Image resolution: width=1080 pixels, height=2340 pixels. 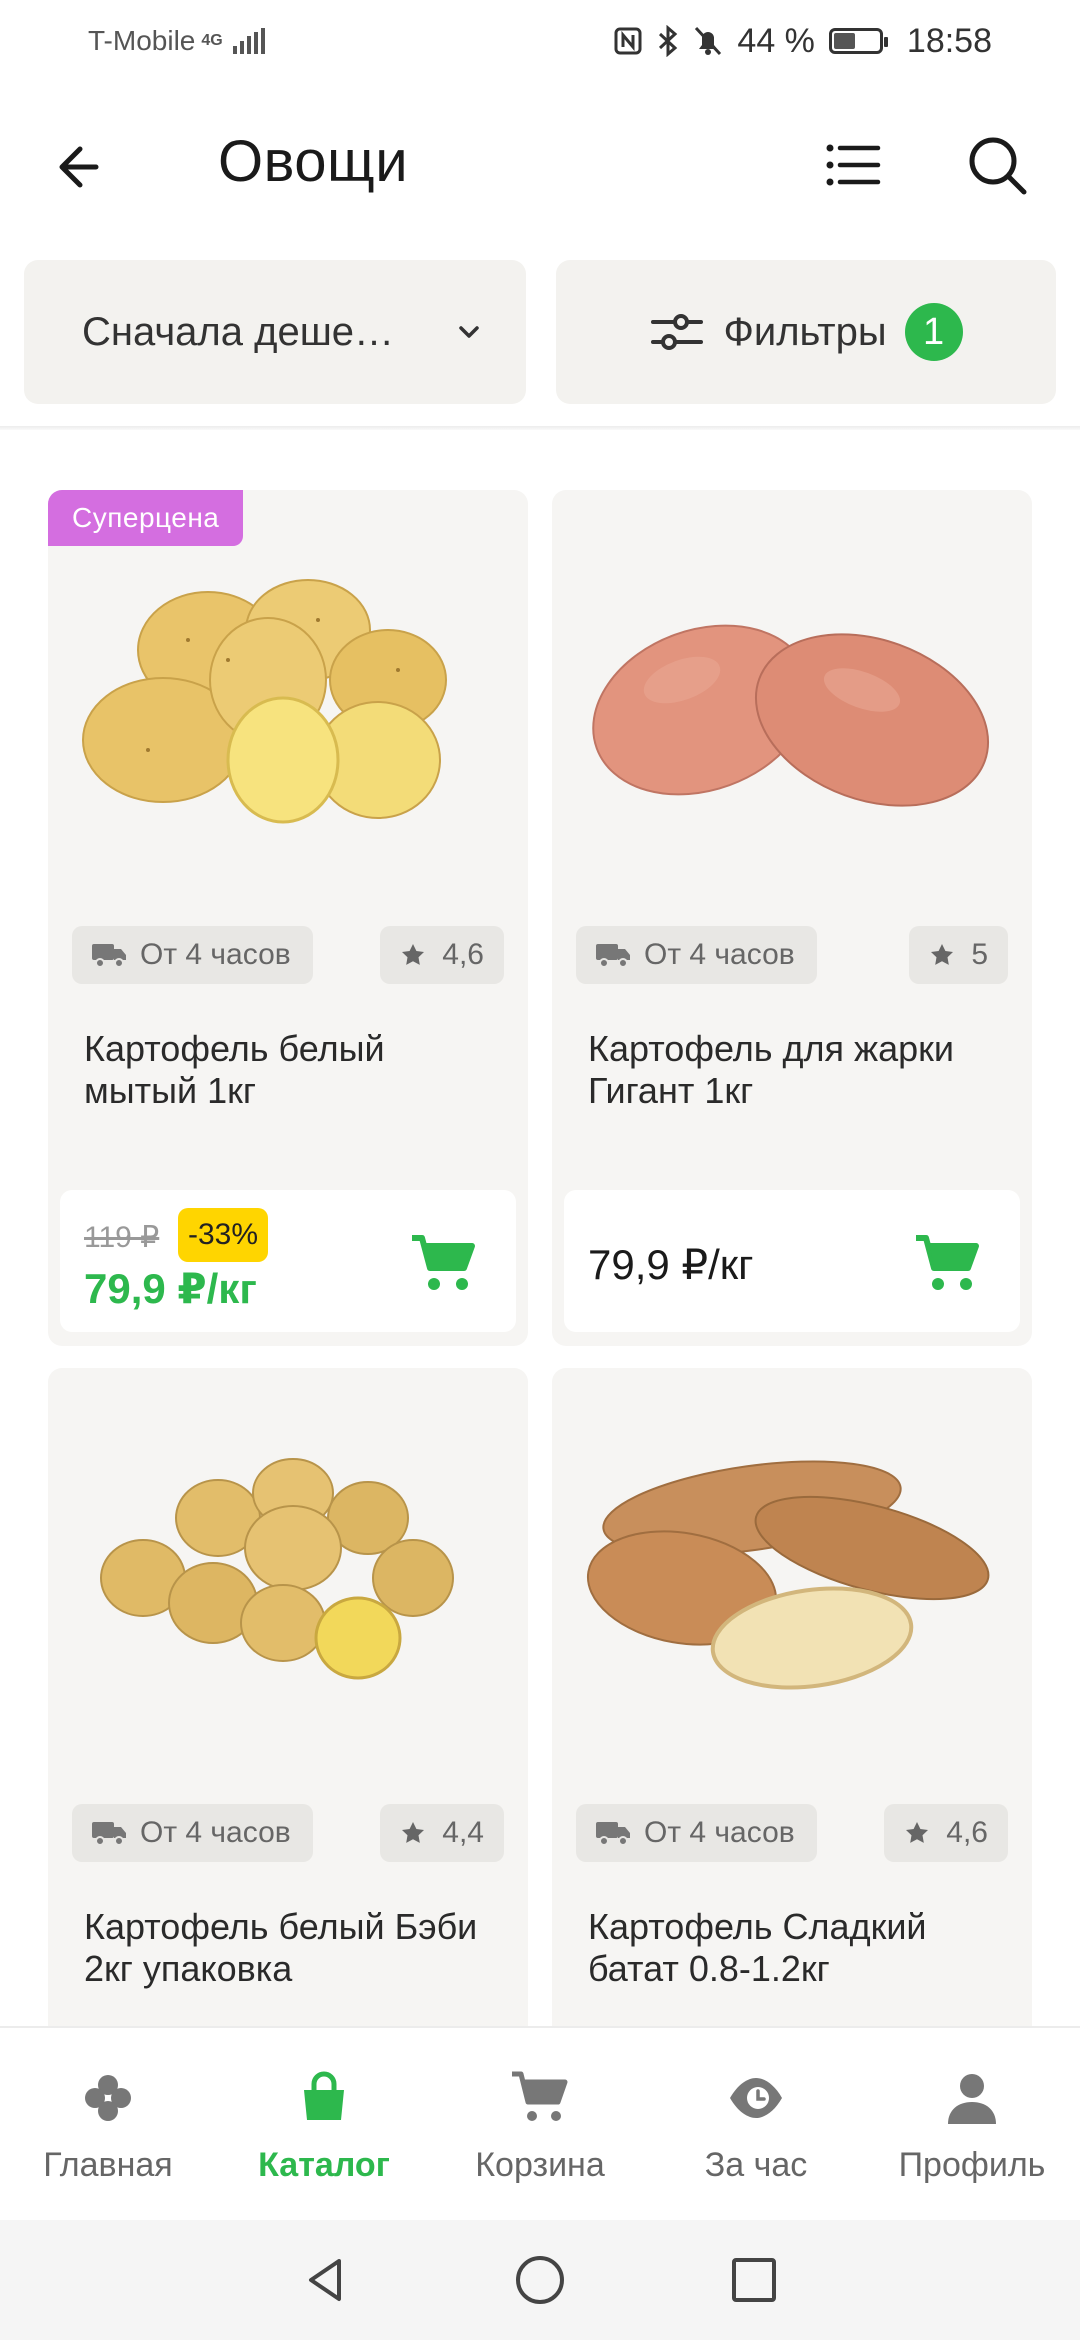 What do you see at coordinates (844, 41) in the screenshot?
I see `battery-fill` at bounding box center [844, 41].